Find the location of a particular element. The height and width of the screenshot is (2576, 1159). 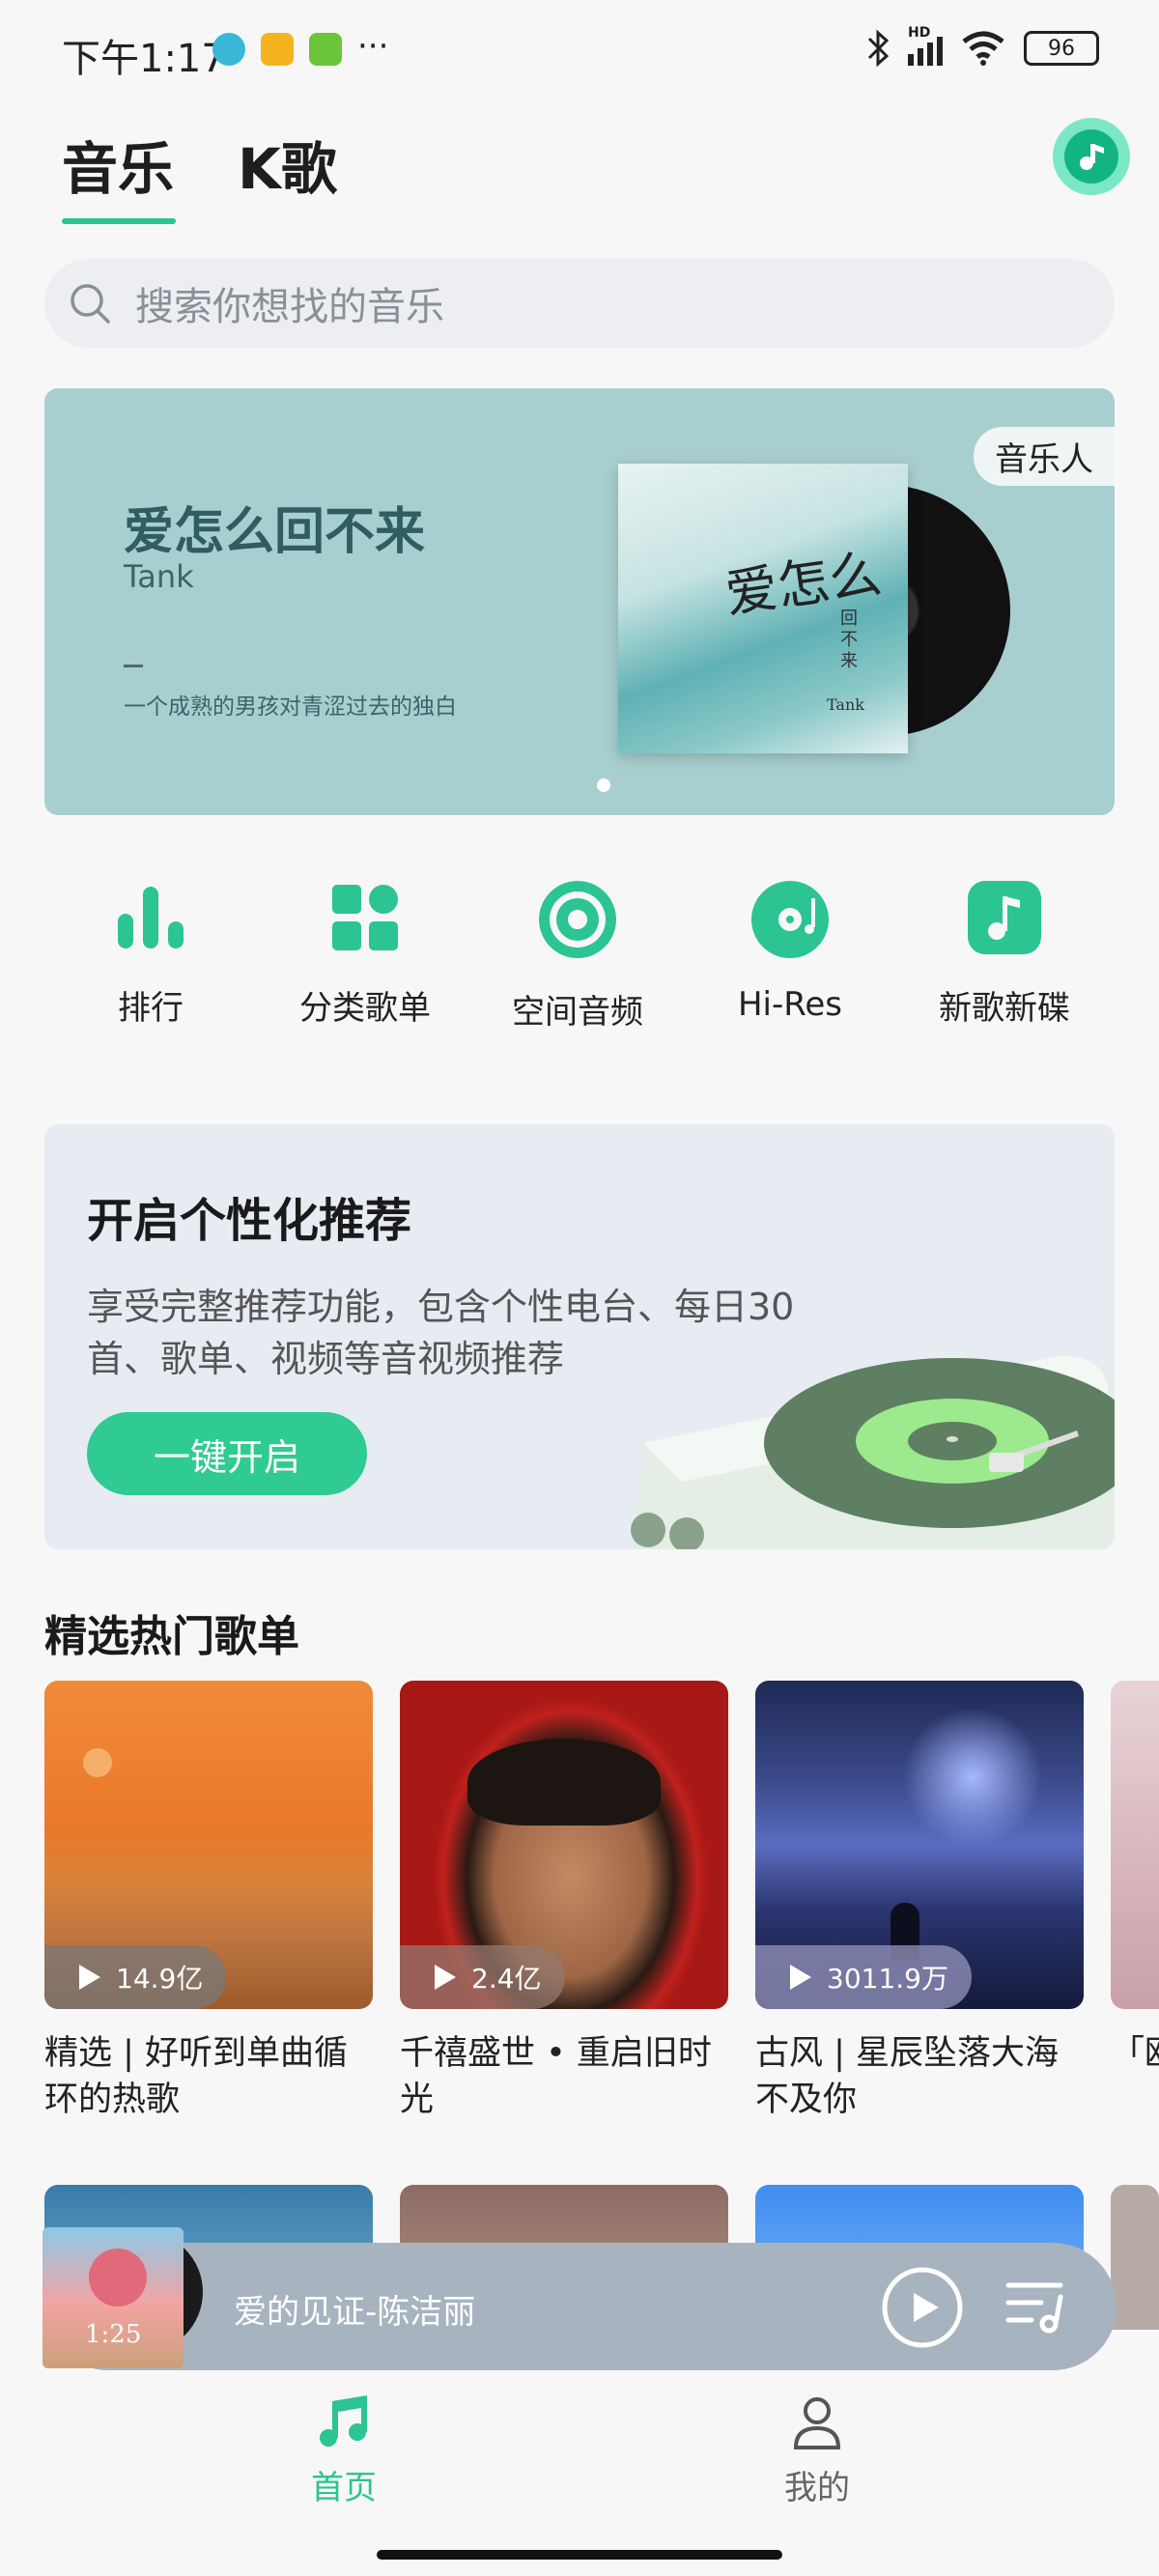

category-playlist-label: 分类歌单 is located at coordinates (365, 1008).